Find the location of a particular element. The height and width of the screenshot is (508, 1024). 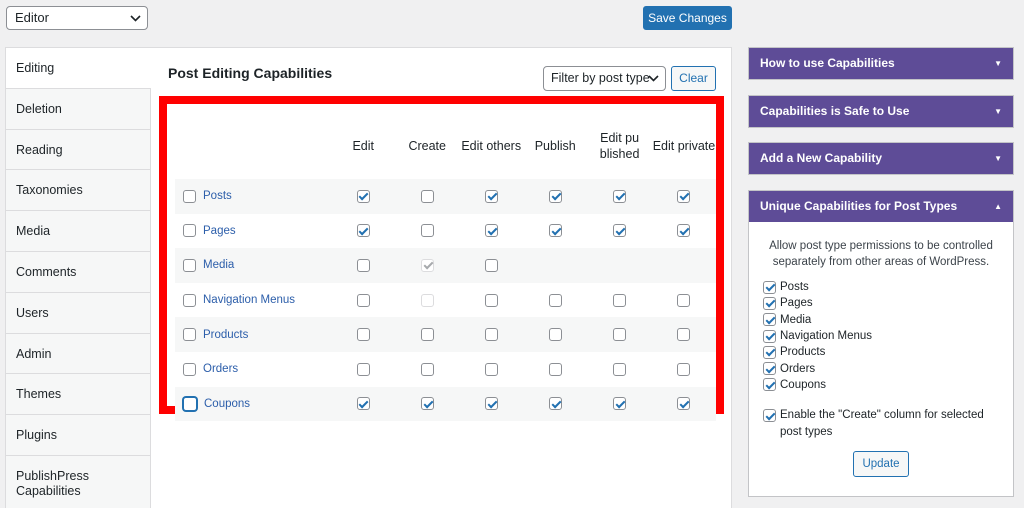

column-header-create: Create is located at coordinates (427, 145).